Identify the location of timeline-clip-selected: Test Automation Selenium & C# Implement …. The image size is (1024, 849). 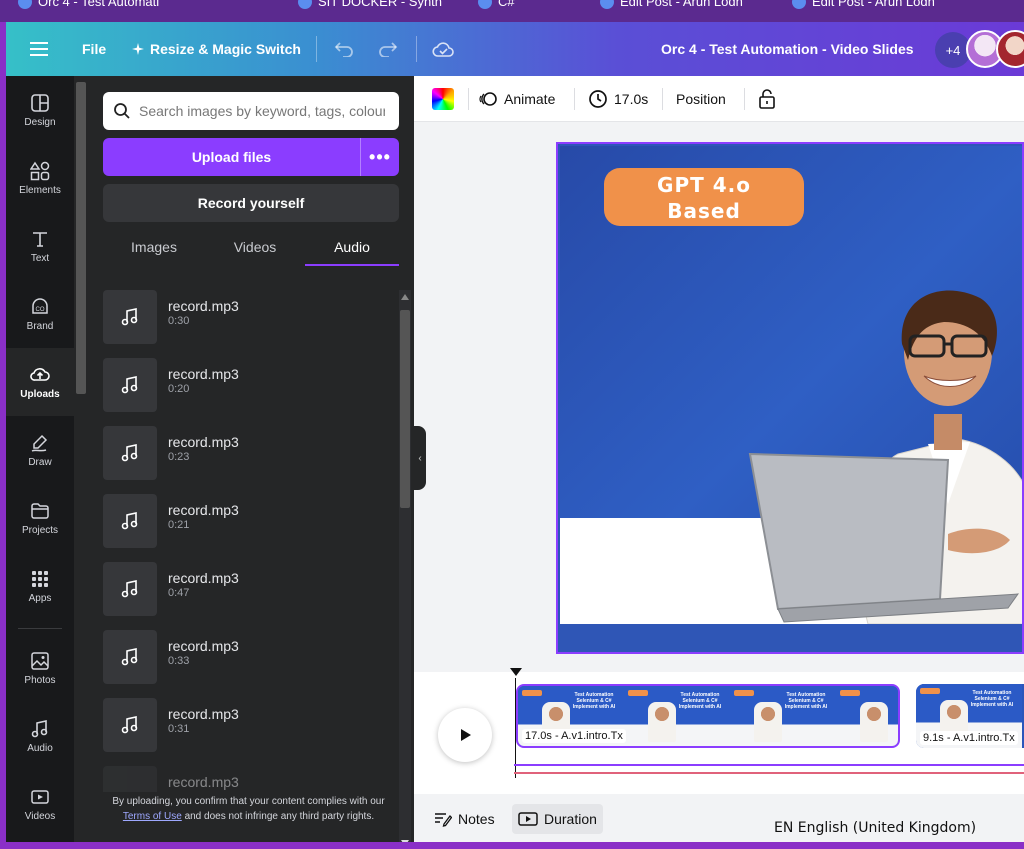
(708, 716).